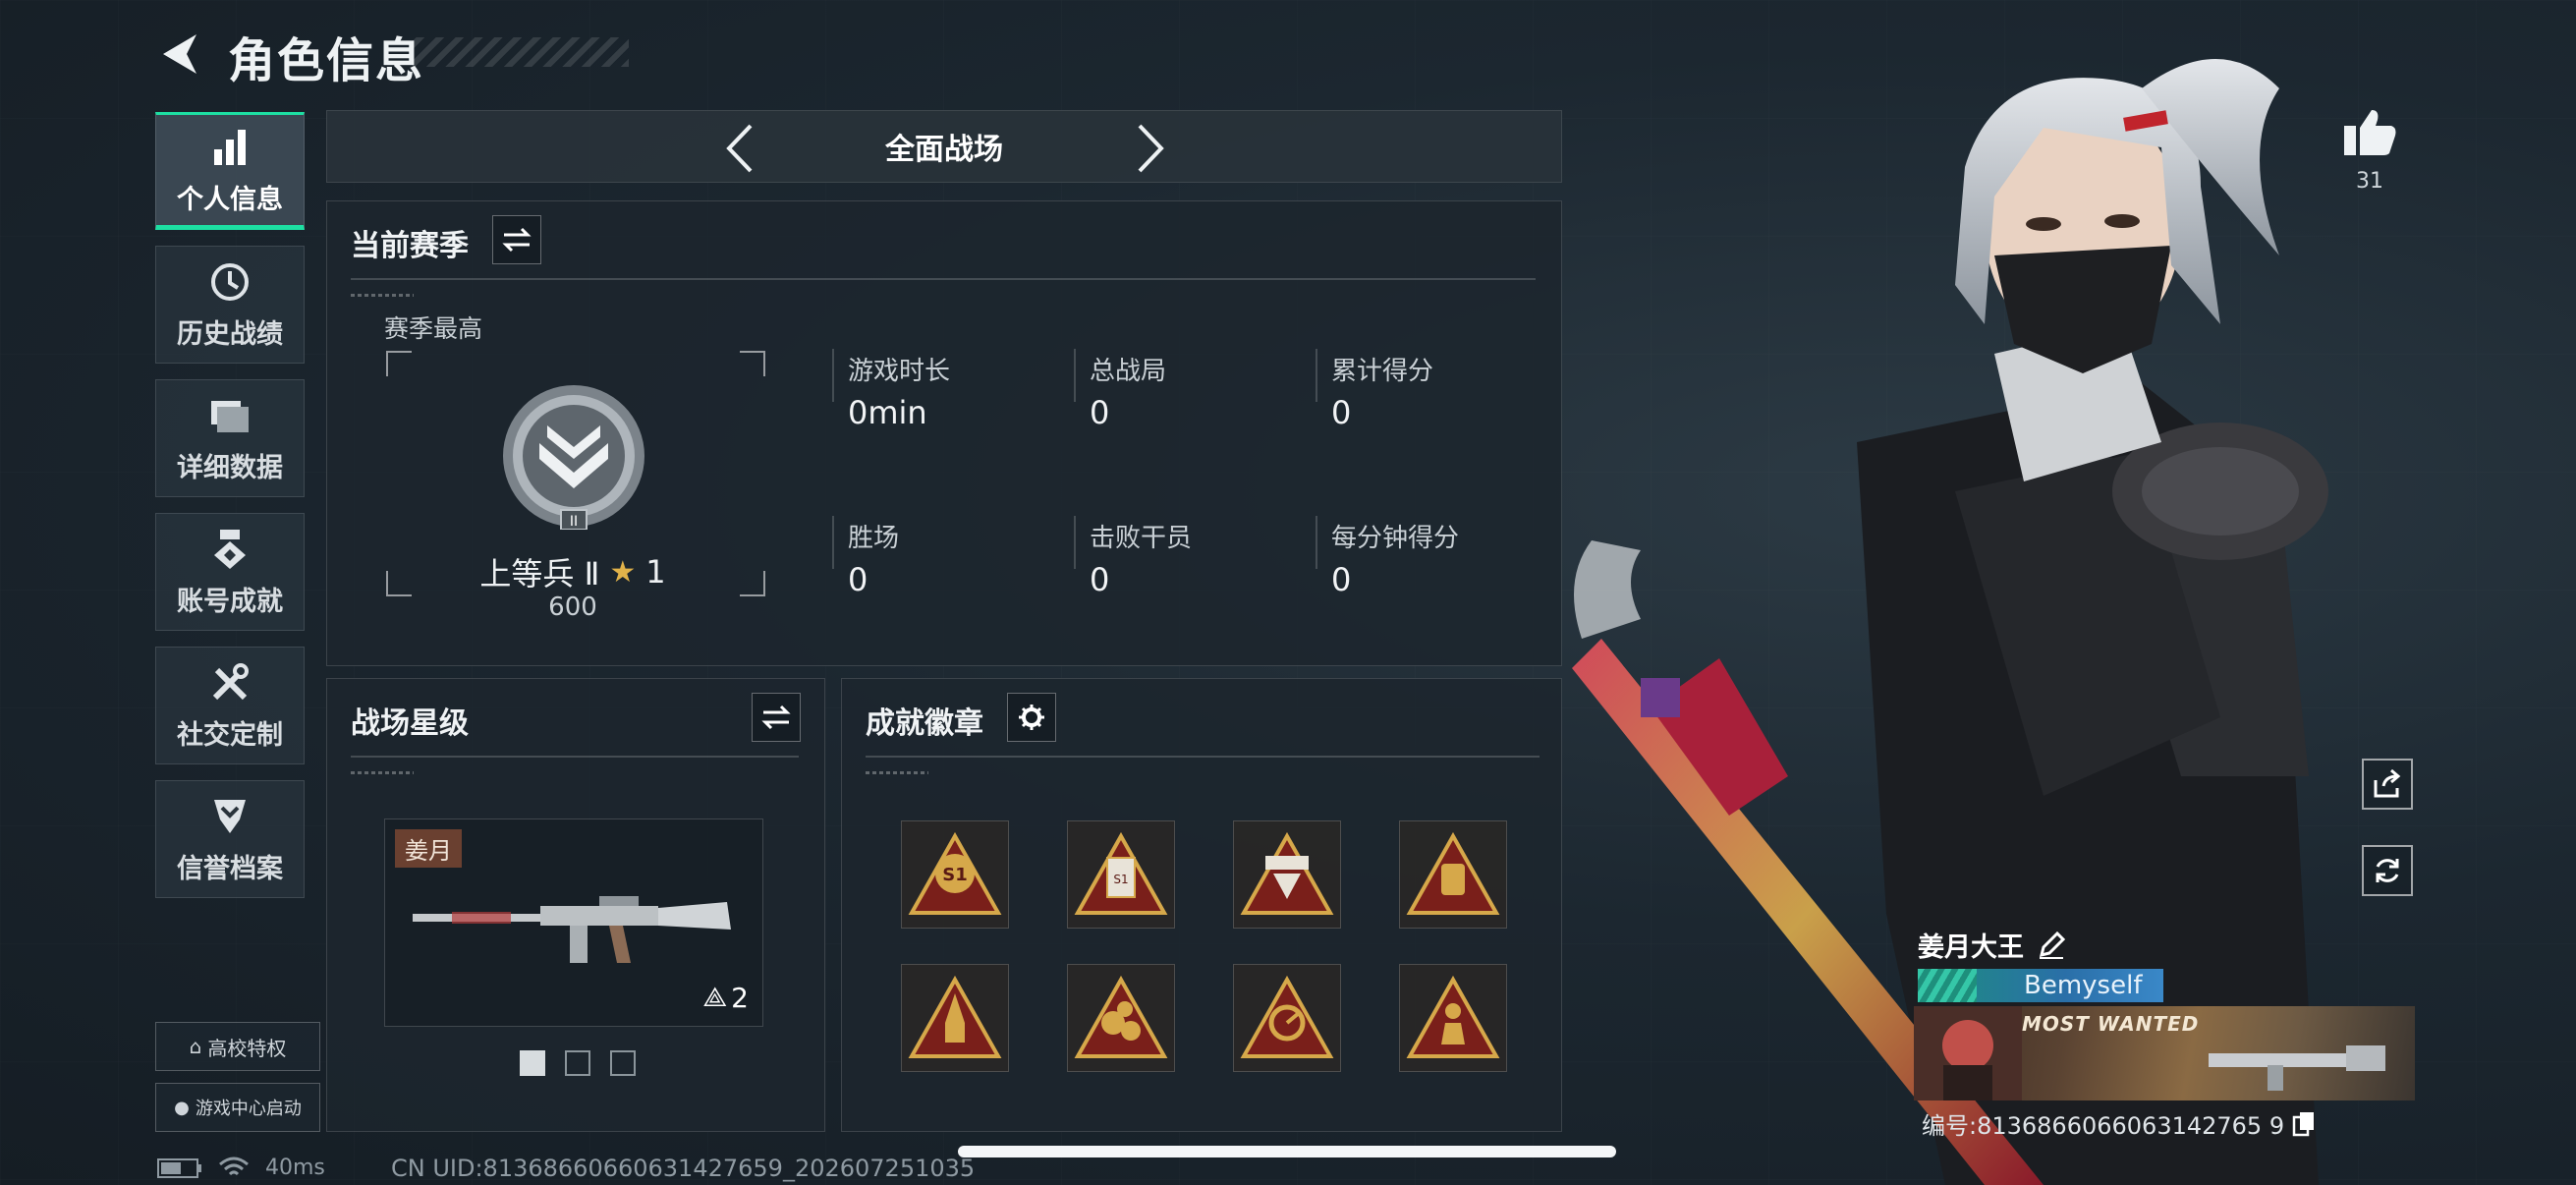 The height and width of the screenshot is (1185, 2576). Describe the element at coordinates (539, 573) in the screenshot. I see `rank-name: 上等兵 Ⅱ` at that location.